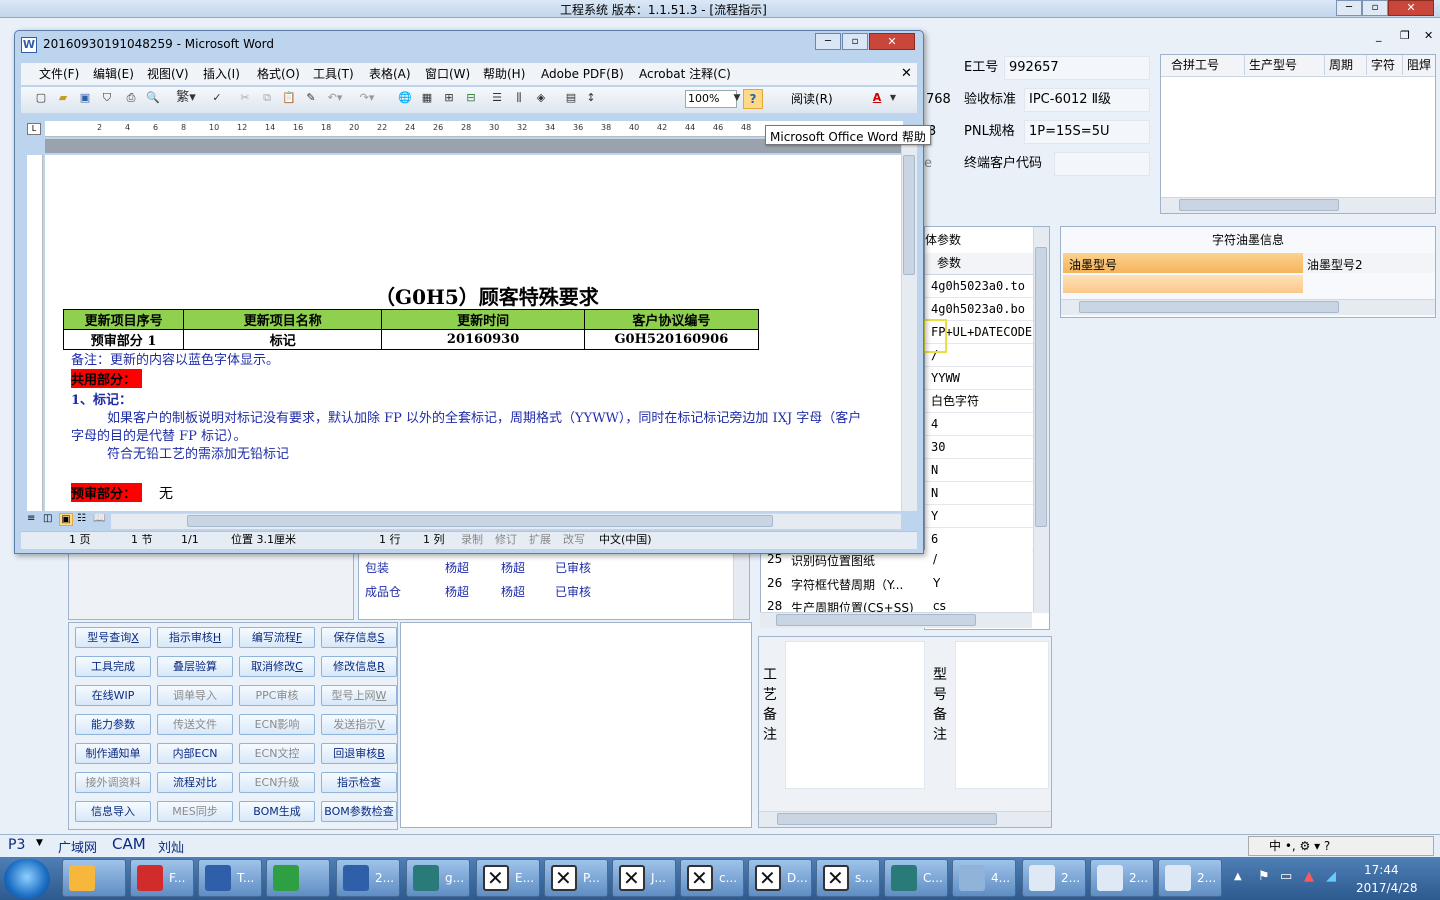 The width and height of the screenshot is (1440, 900). Describe the element at coordinates (31, 518) in the screenshot. I see `normal-view-icon: ≡` at that location.